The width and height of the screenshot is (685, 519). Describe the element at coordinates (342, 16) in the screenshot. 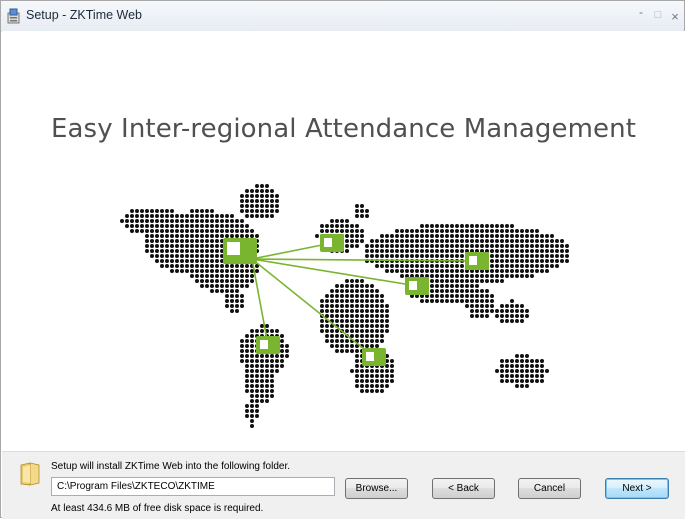

I see `title-bar: Setup - ZKTime Web - □ ×` at that location.